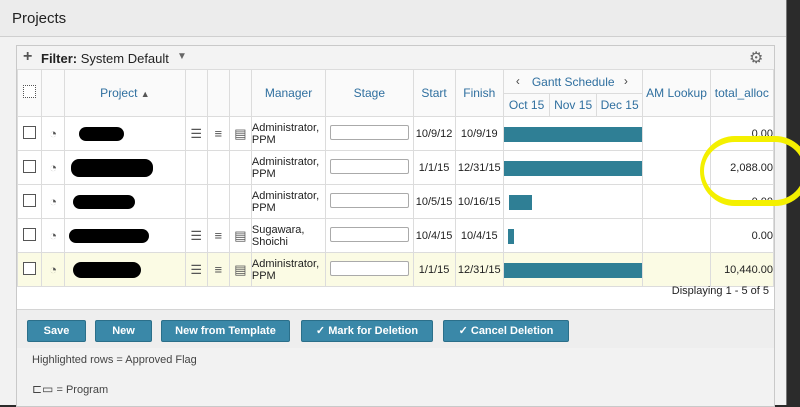 This screenshot has width=800, height=407. Describe the element at coordinates (619, 105) in the screenshot. I see `gantt-month: Dec 15` at that location.